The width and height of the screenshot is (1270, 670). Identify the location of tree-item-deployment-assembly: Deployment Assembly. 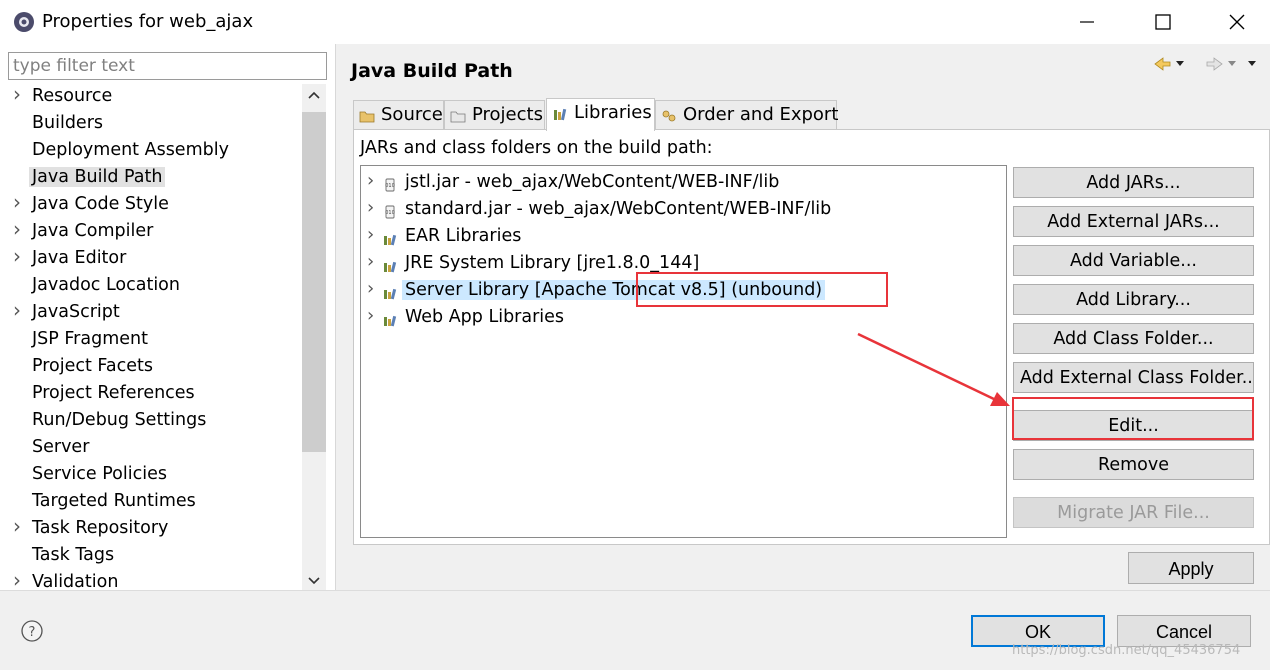
(150, 151).